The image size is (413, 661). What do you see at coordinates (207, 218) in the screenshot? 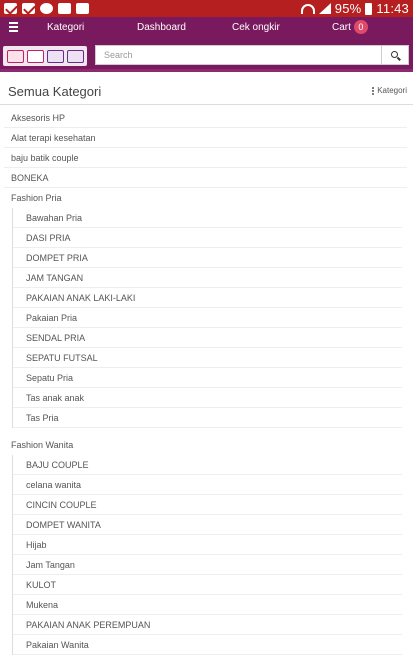
I see `subcategory-item: Bawahan Pria` at bounding box center [207, 218].